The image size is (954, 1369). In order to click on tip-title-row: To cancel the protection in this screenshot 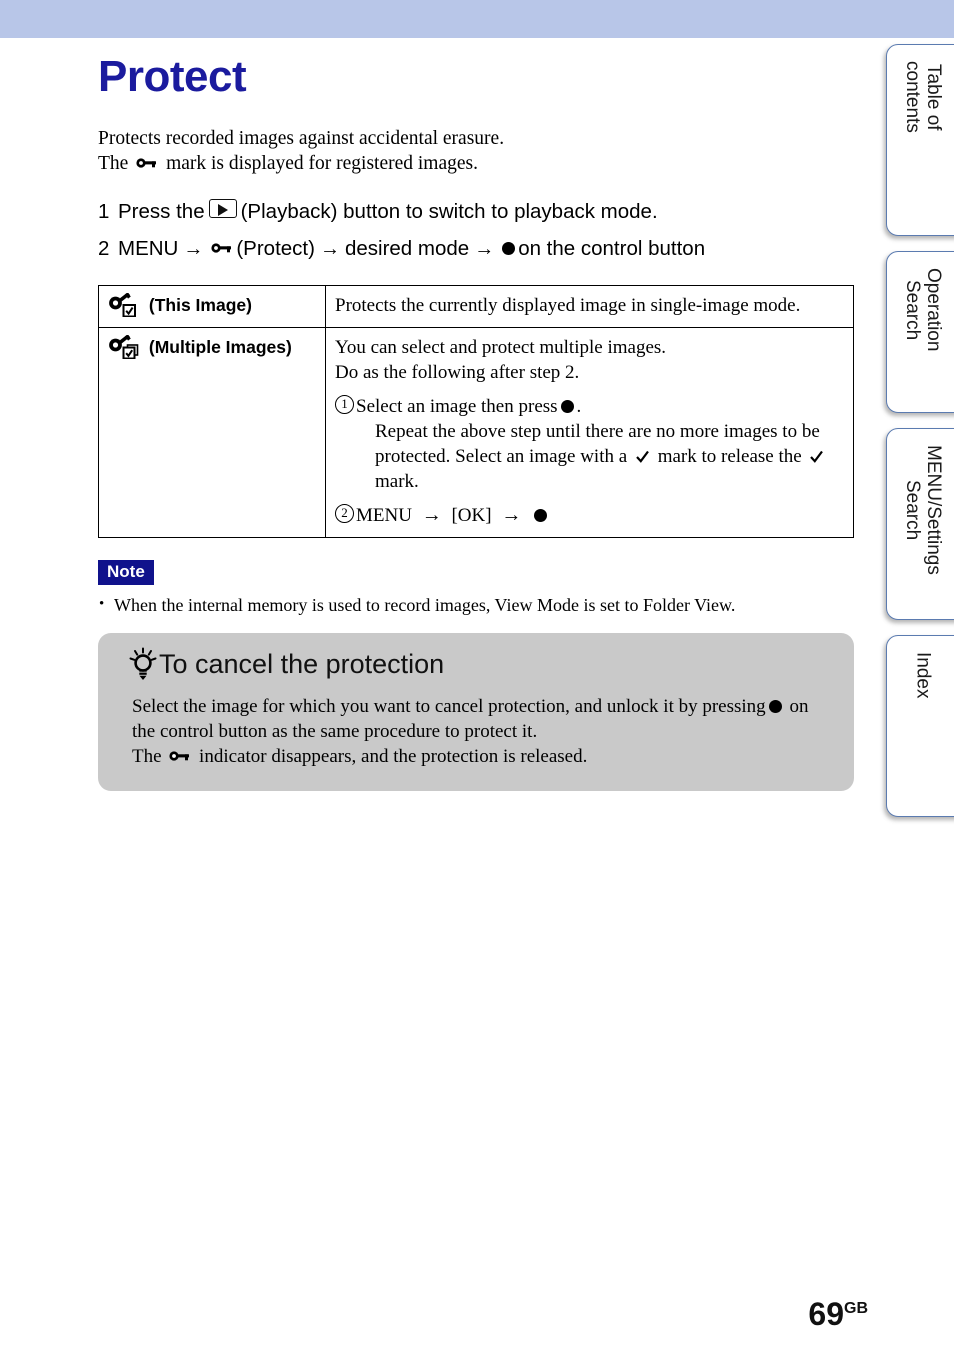, I will do `click(482, 664)`.